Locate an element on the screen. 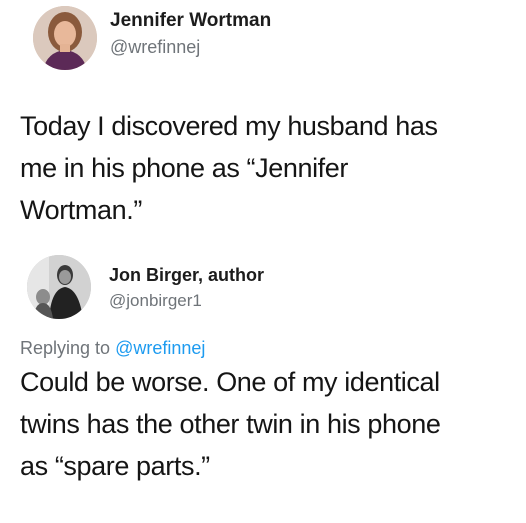 This screenshot has width=526, height=523. jennifer-avatar is located at coordinates (65, 38).